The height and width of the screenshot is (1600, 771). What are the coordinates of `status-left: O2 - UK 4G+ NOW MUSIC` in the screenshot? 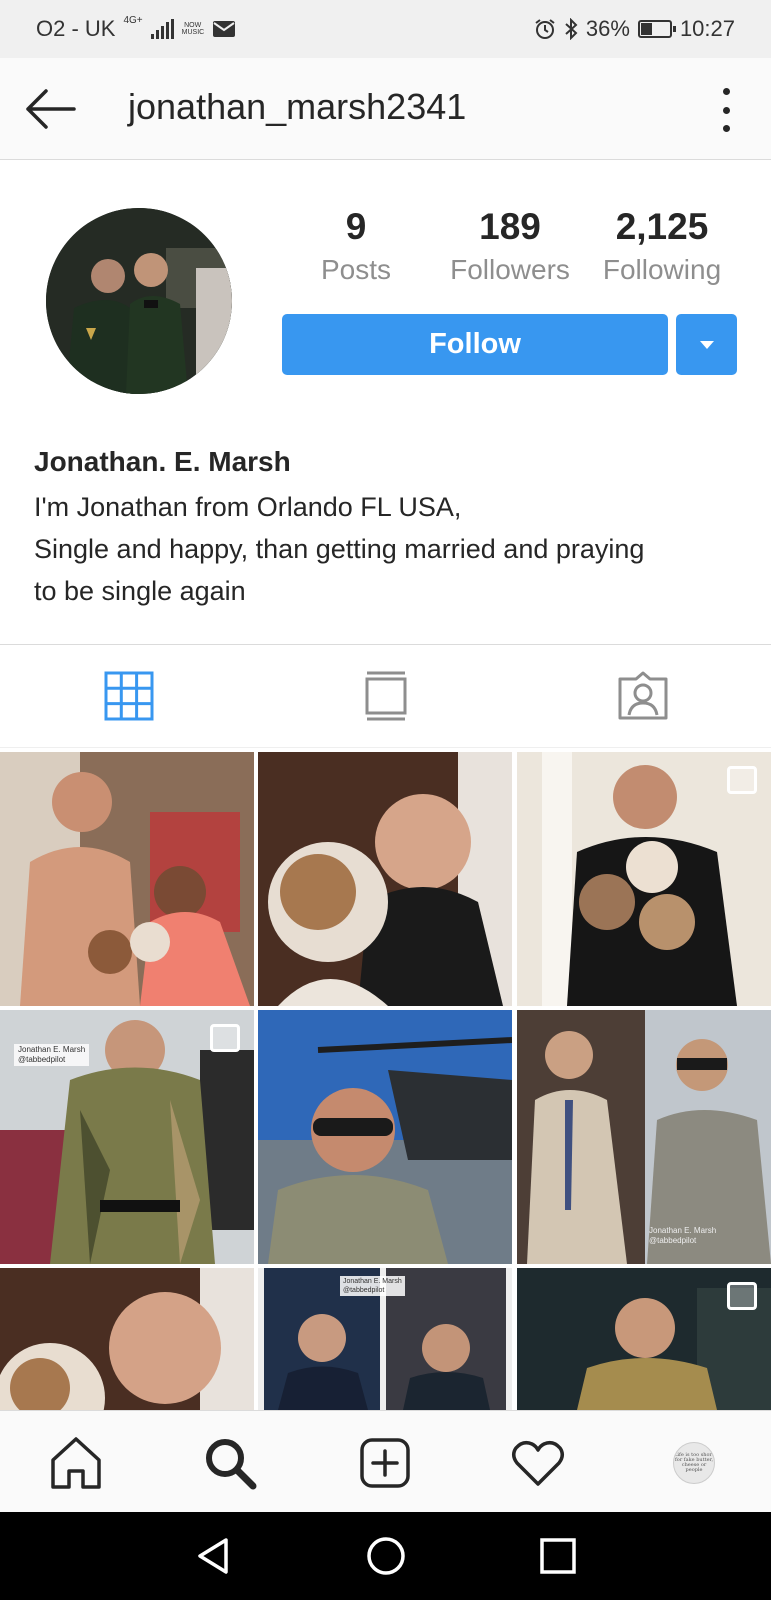 It's located at (136, 29).